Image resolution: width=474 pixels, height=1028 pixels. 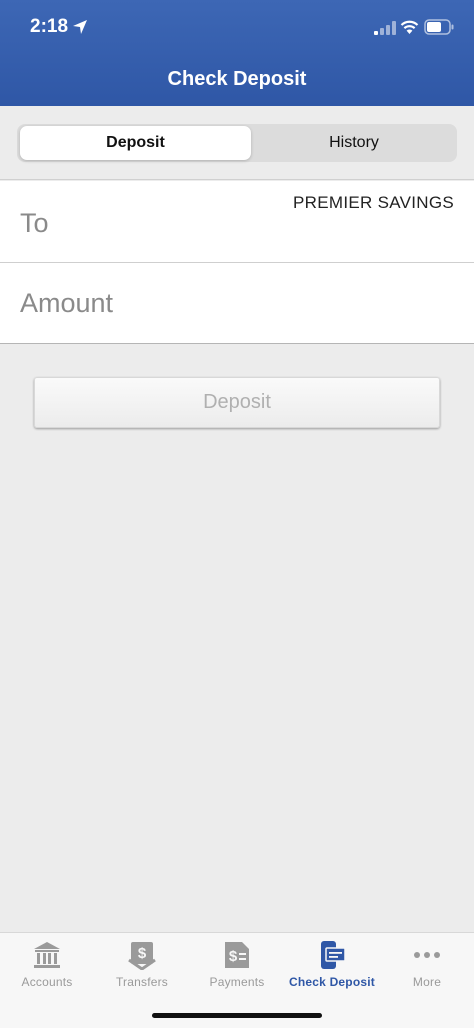 What do you see at coordinates (373, 202) in the screenshot?
I see `to-account-value: PREMIER SAVINGS` at bounding box center [373, 202].